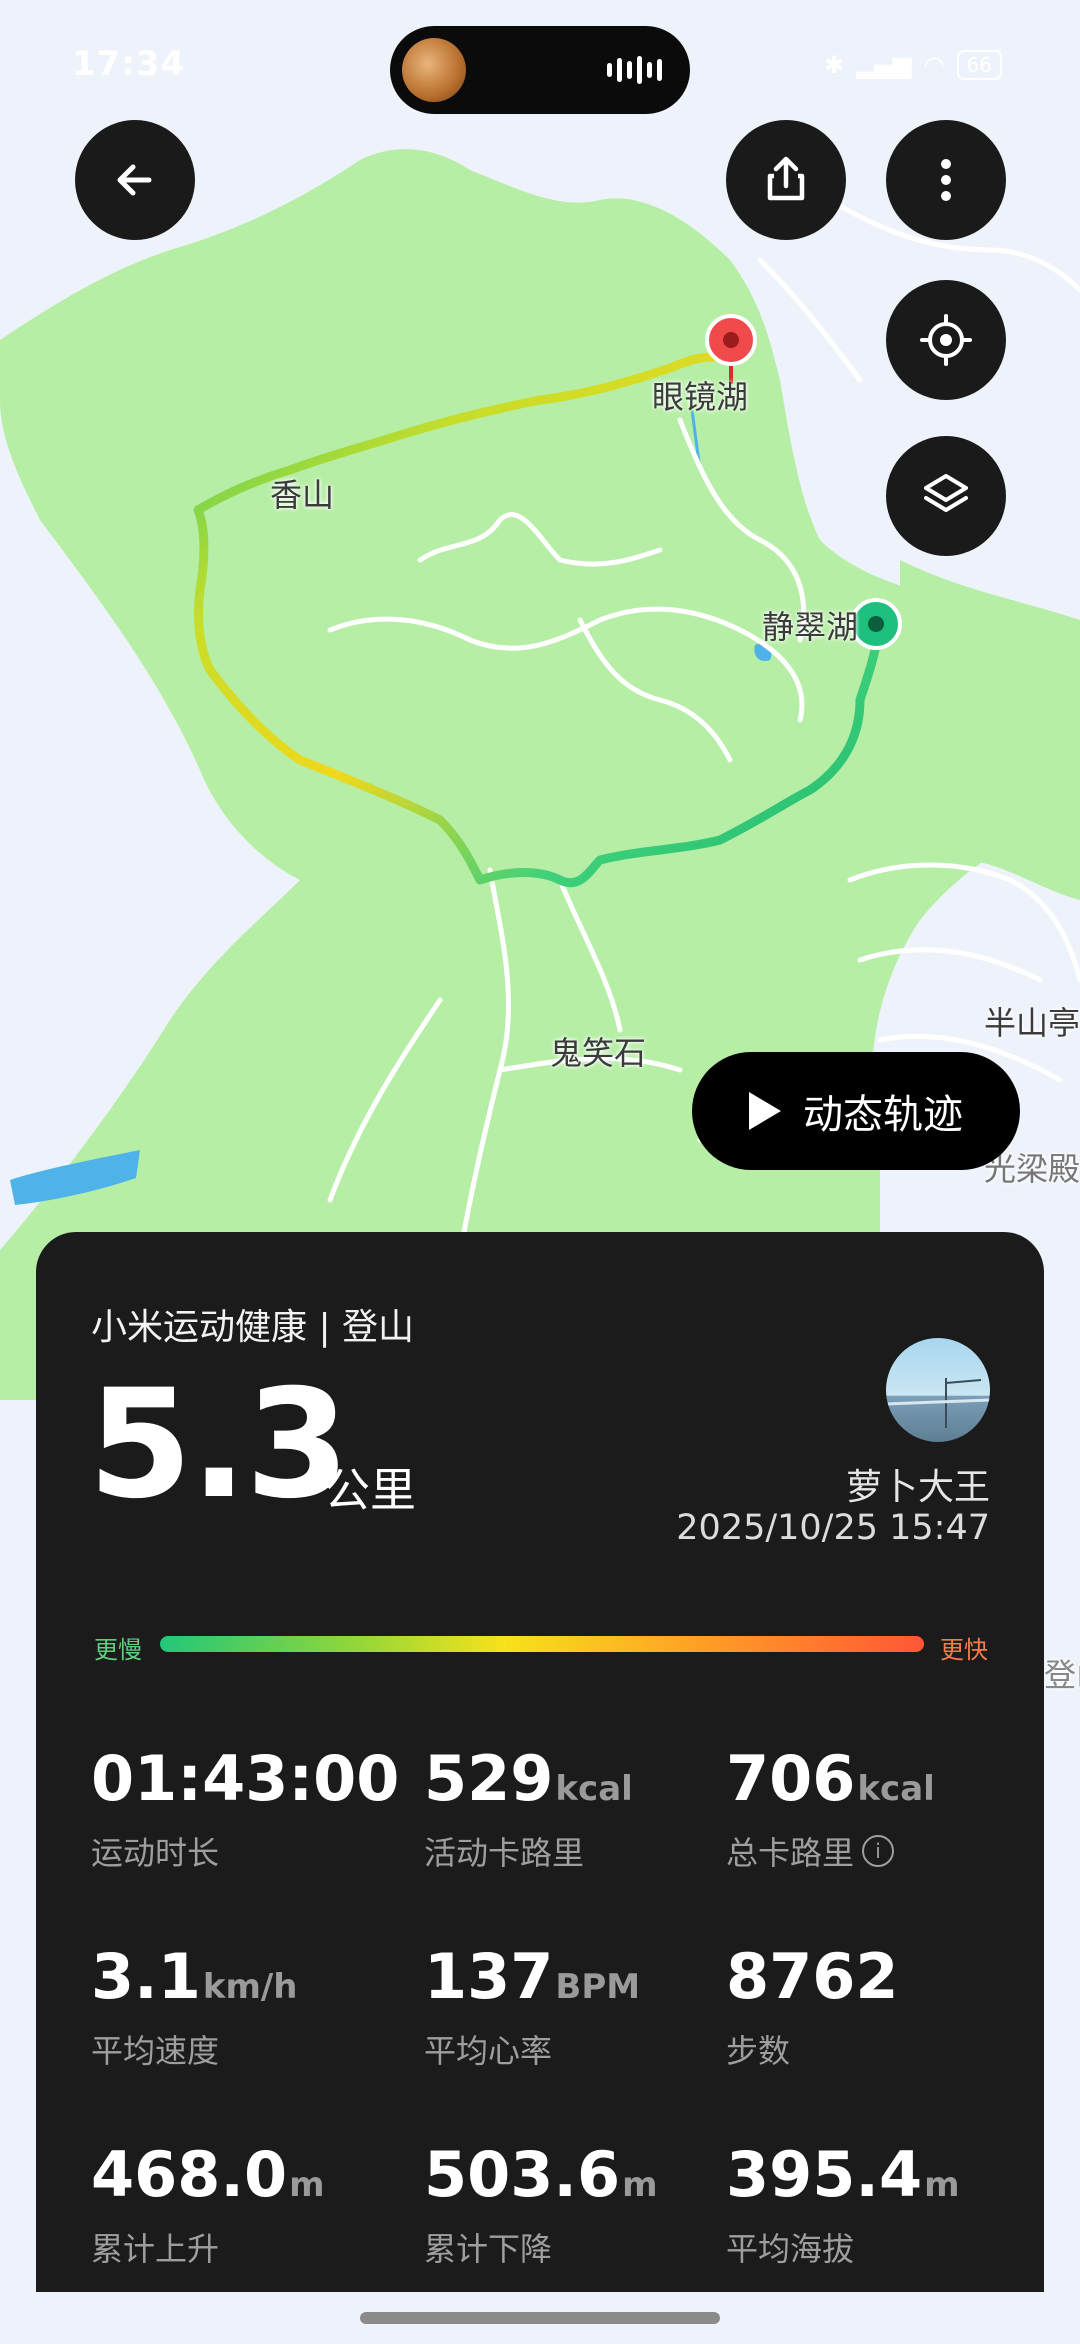 The width and height of the screenshot is (1080, 2344). What do you see at coordinates (146, 1976) in the screenshot?
I see `stat-value: 3.1` at bounding box center [146, 1976].